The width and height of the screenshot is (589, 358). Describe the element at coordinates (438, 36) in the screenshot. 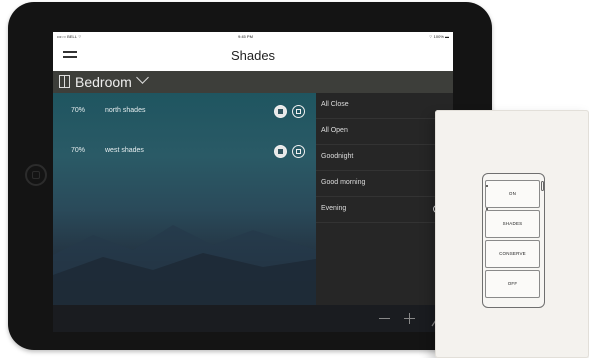

I see `battery-status: ⌔ 100% ▬` at that location.